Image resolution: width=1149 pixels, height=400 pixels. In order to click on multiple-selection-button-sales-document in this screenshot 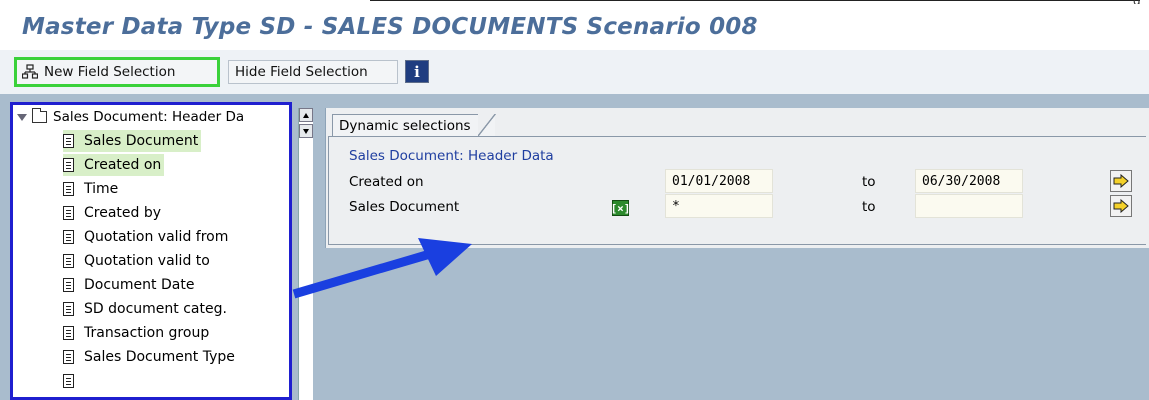, I will do `click(1121, 206)`.